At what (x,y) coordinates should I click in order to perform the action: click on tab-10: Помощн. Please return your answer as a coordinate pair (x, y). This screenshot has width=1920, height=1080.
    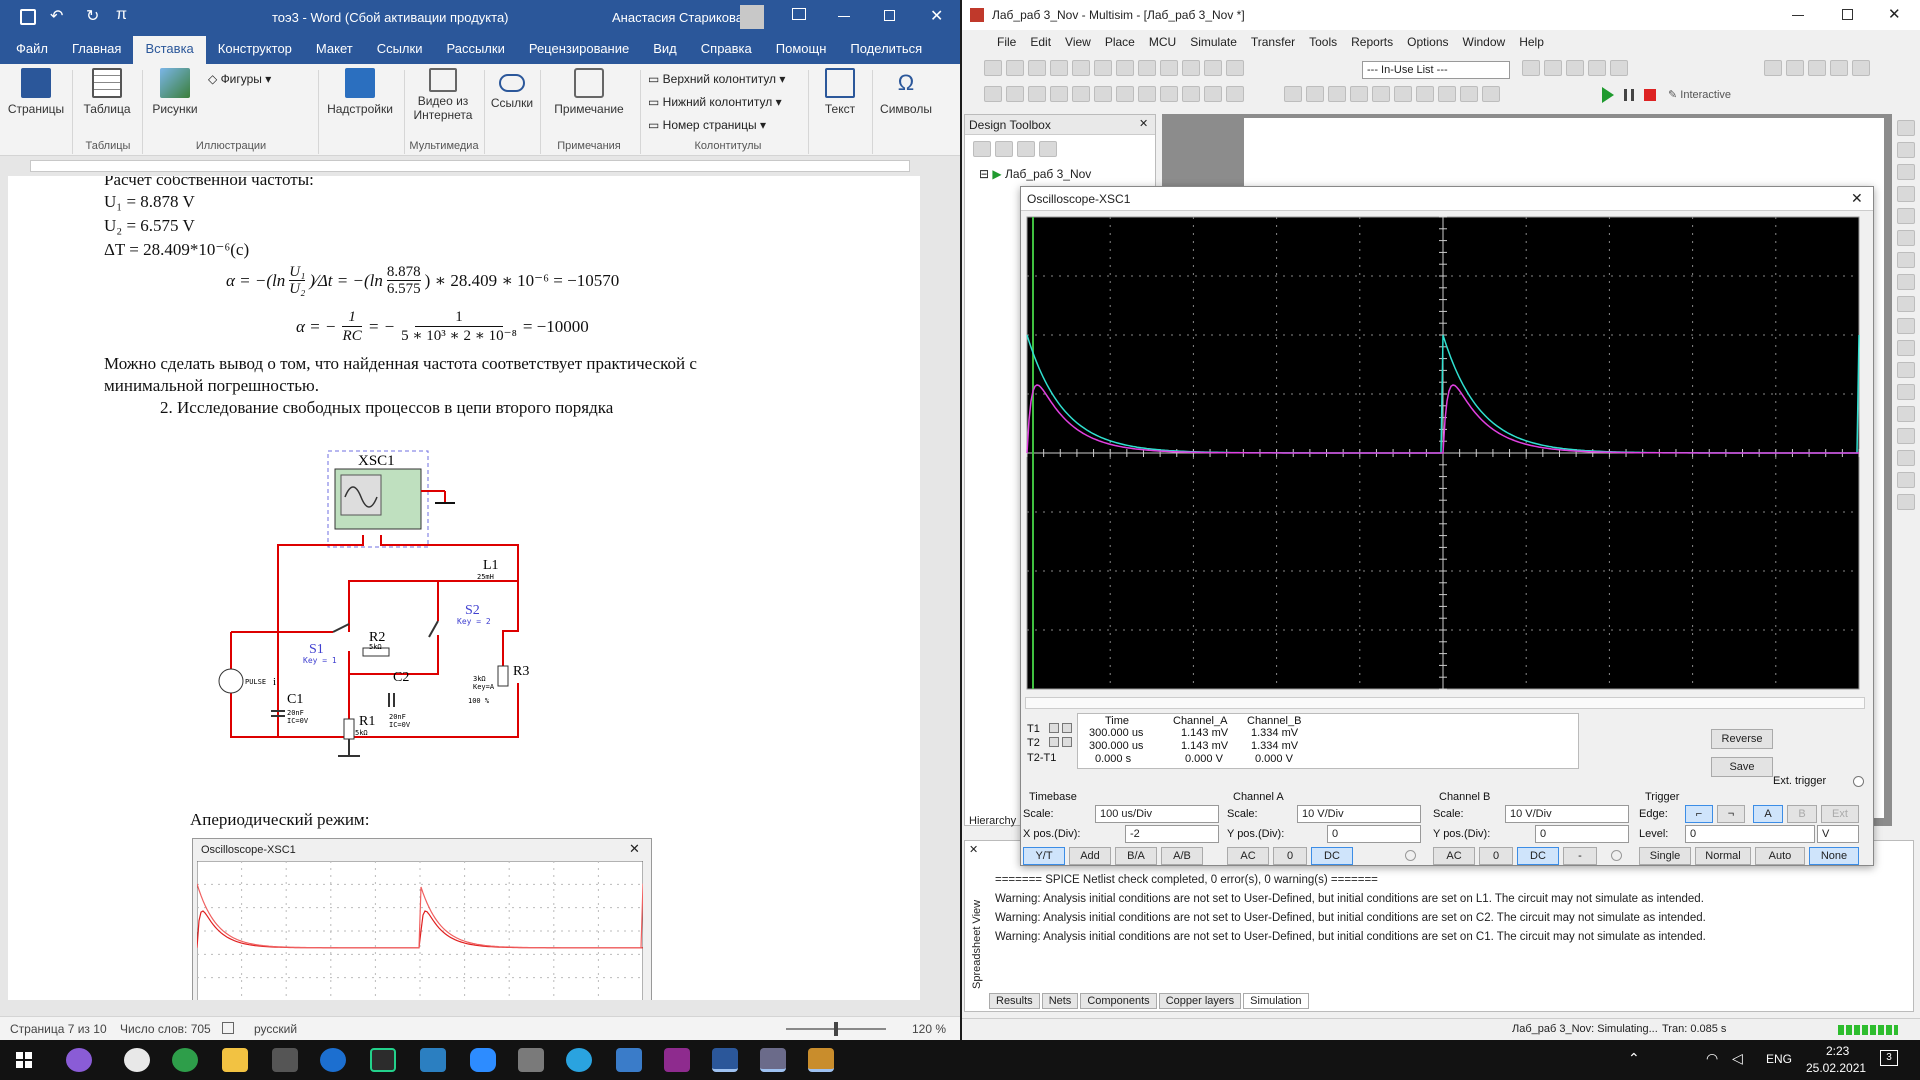
    Looking at the image, I should click on (801, 50).